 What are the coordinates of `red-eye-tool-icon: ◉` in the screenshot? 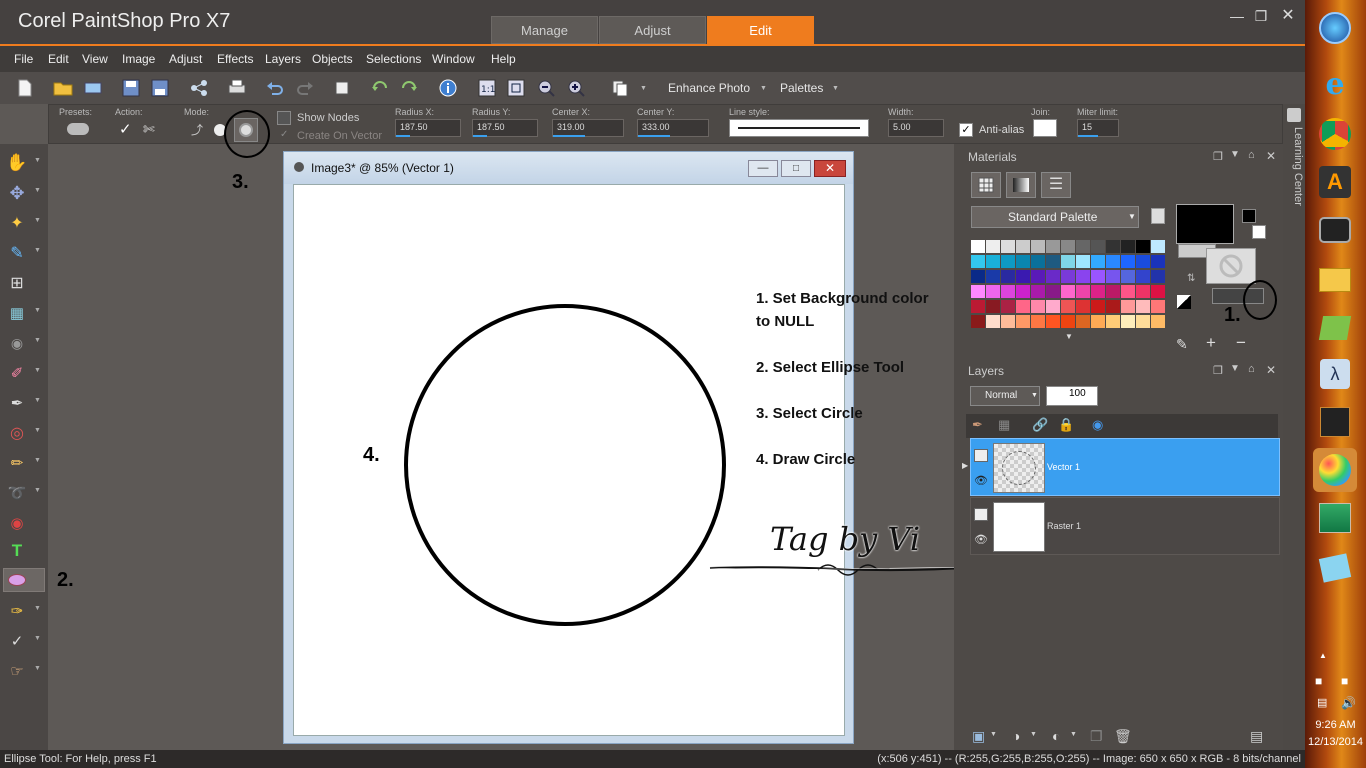 It's located at (17, 343).